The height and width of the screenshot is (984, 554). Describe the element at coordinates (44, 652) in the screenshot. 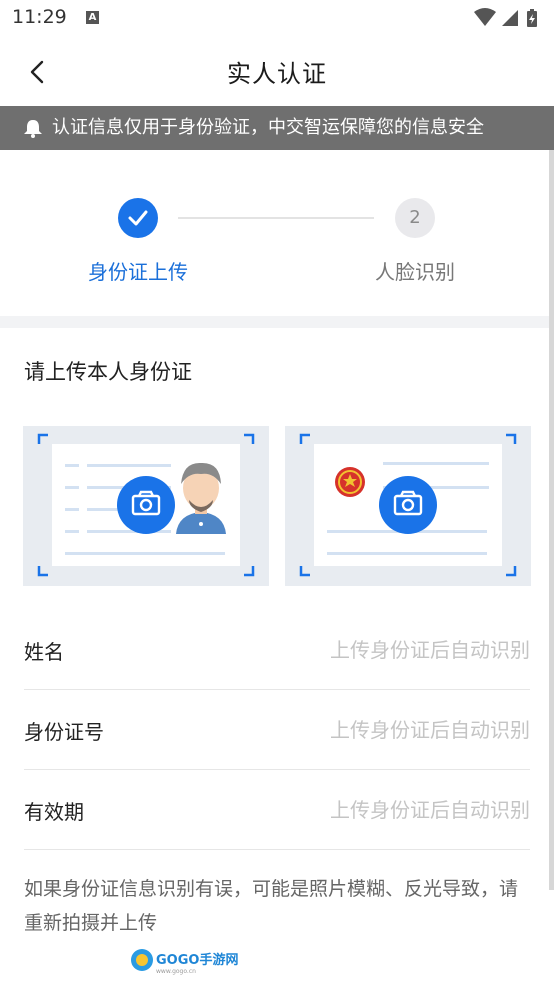

I see `name-label: 姓名` at that location.